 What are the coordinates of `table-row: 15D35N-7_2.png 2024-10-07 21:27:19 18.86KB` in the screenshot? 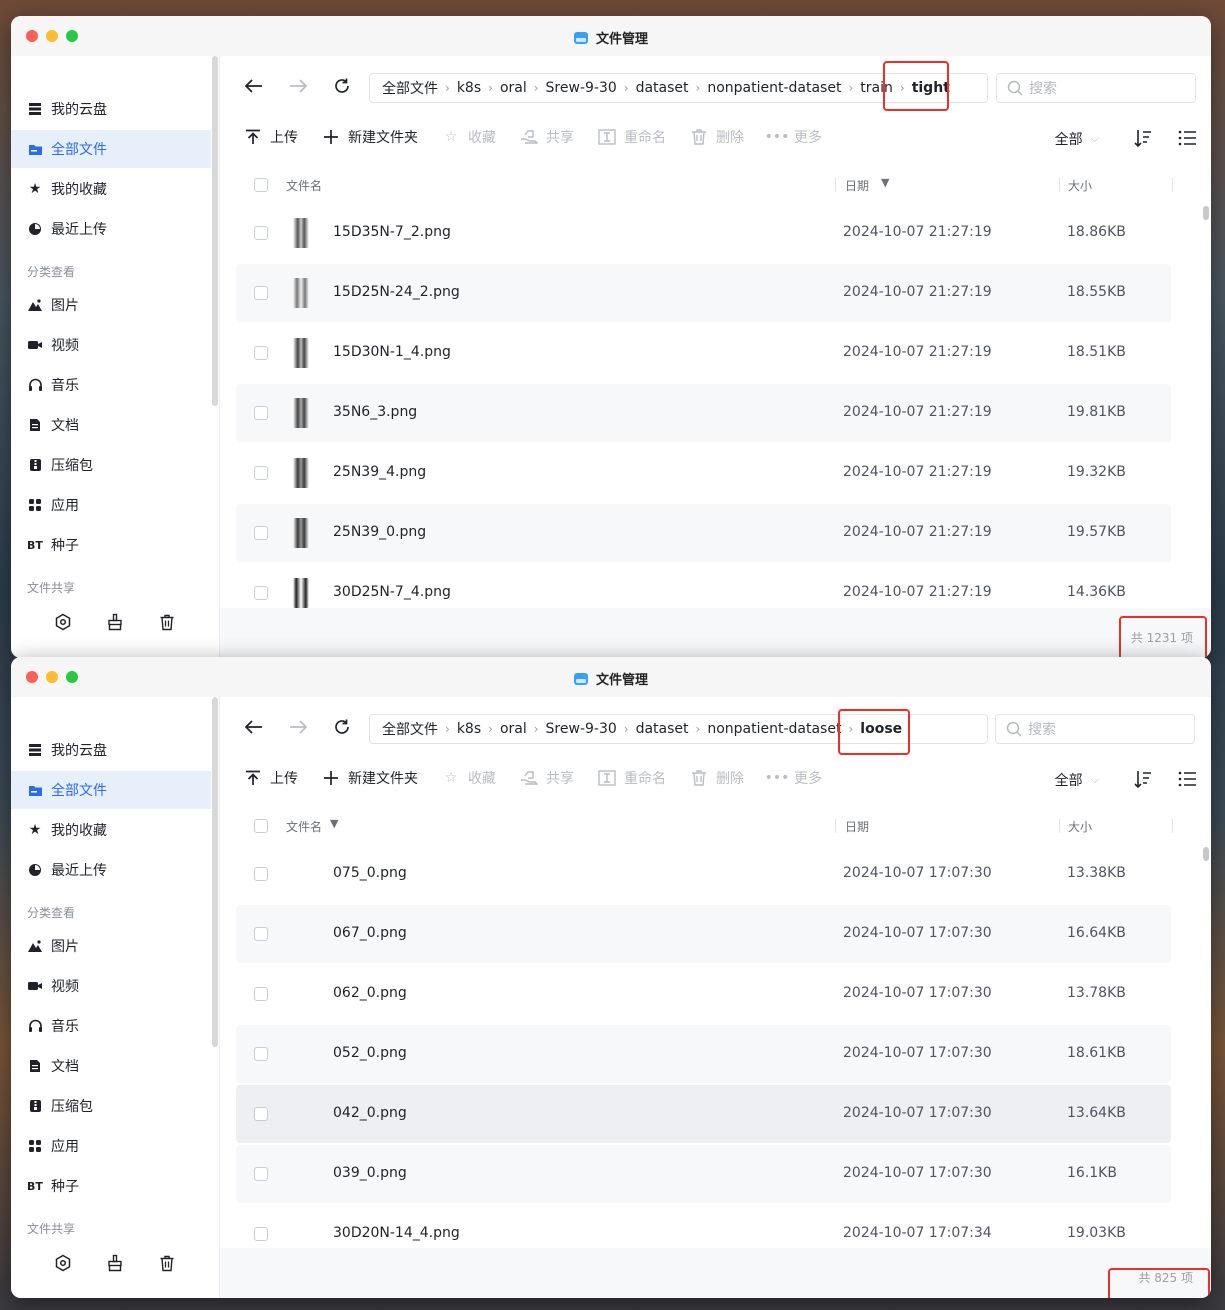 It's located at (703, 233).